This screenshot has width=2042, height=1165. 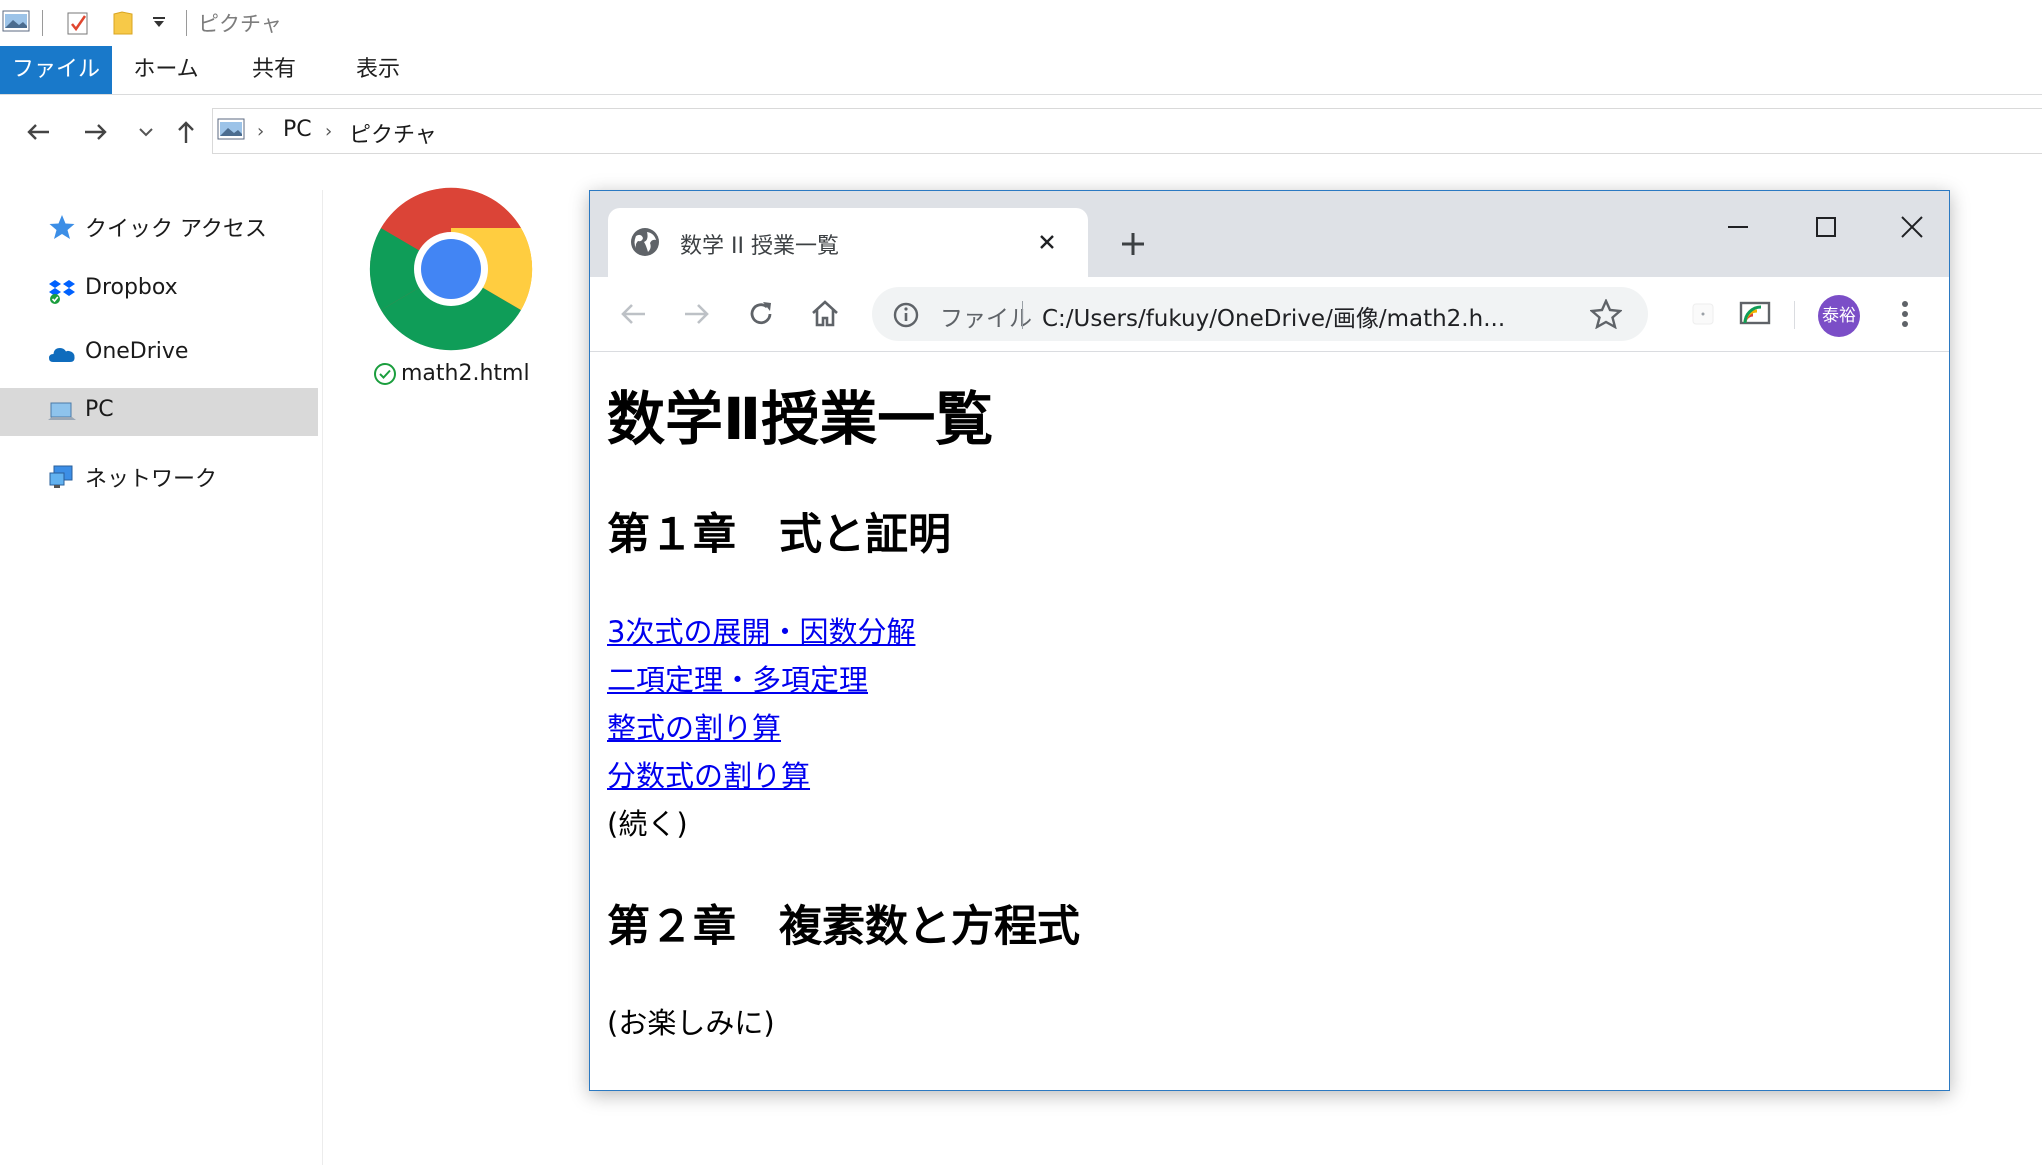 What do you see at coordinates (759, 246) in the screenshot?
I see `tab-title: 数学 II 授業一覧` at bounding box center [759, 246].